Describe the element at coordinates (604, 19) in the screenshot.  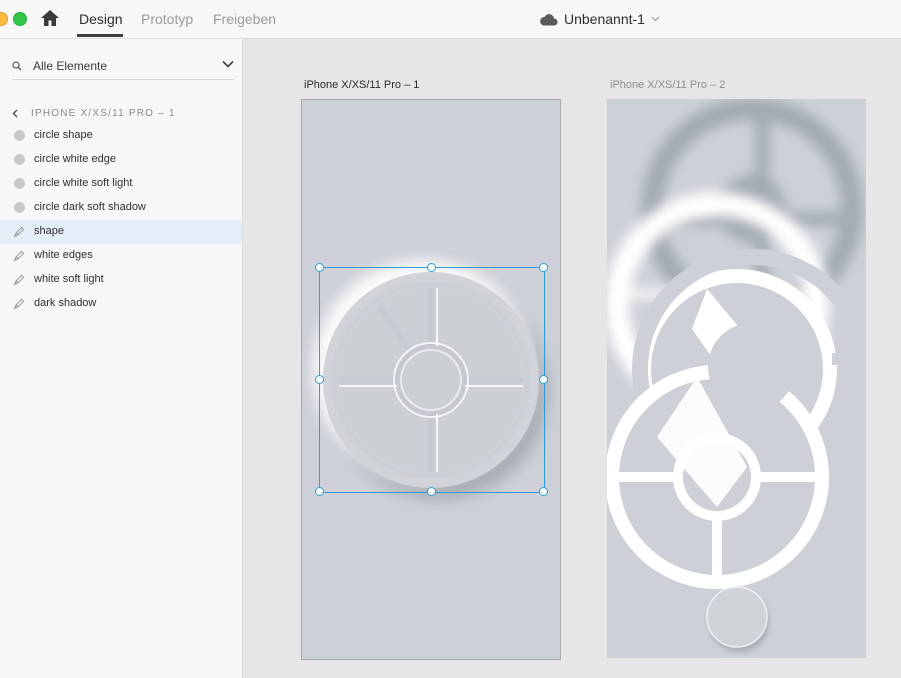
I see `document-title-text: Unbenannt-1` at that location.